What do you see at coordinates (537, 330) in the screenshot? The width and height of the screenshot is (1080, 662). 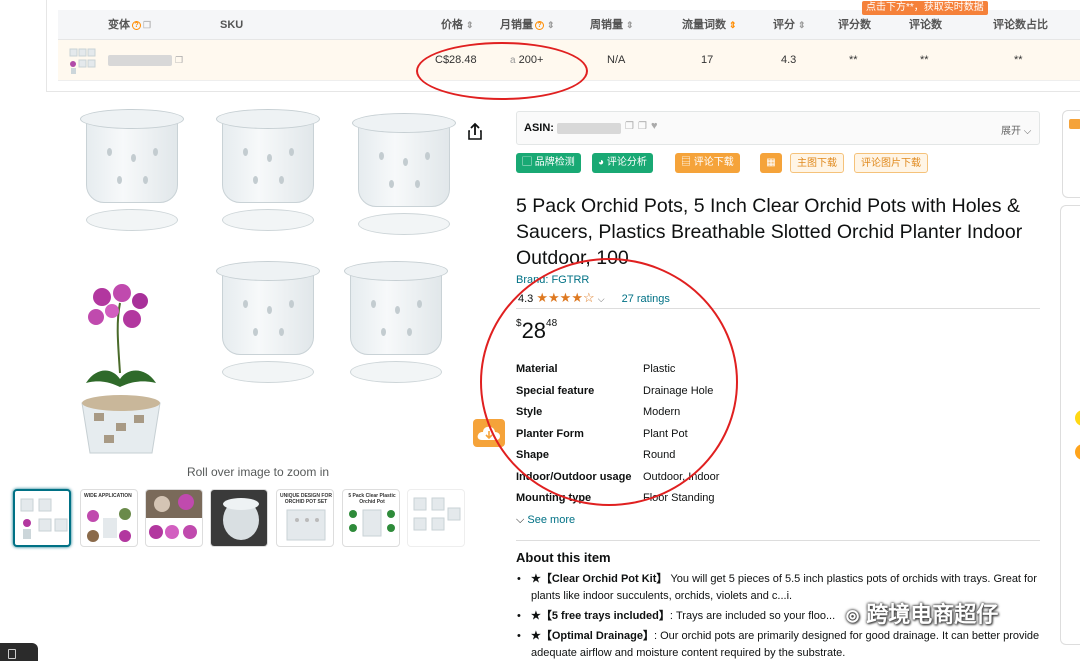 I see `price: $2848` at bounding box center [537, 330].